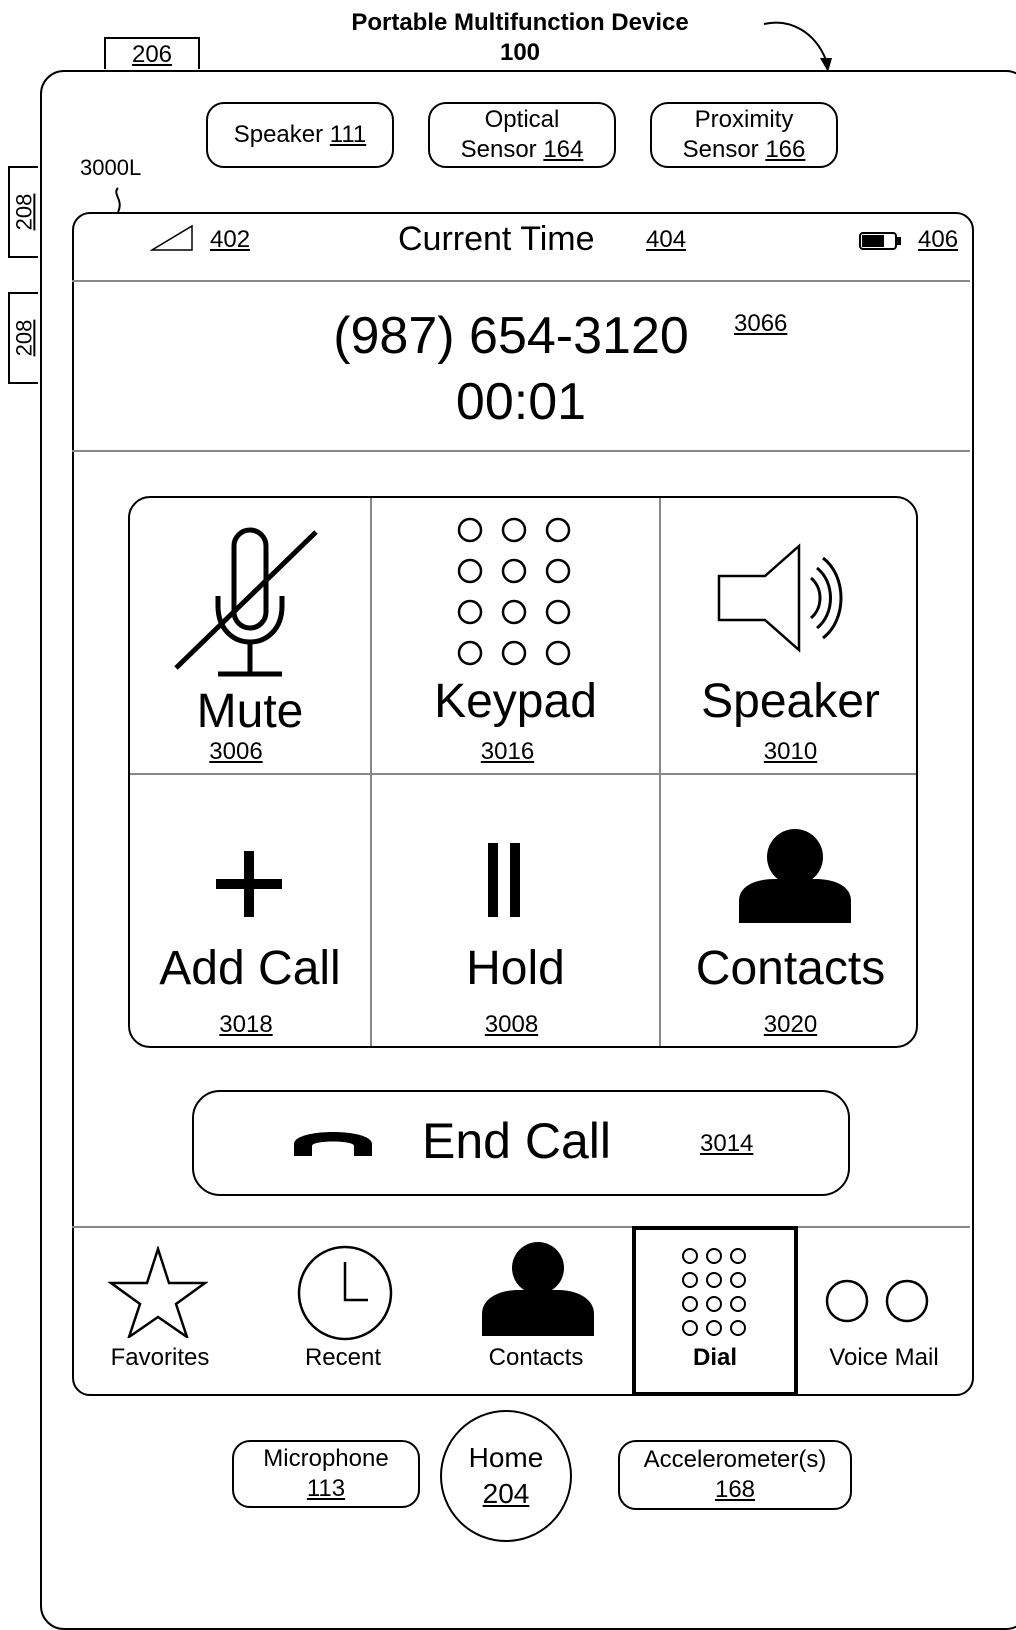 The width and height of the screenshot is (1016, 1630). What do you see at coordinates (744, 119) in the screenshot?
I see `proximity-sensor-line1: Proximity` at bounding box center [744, 119].